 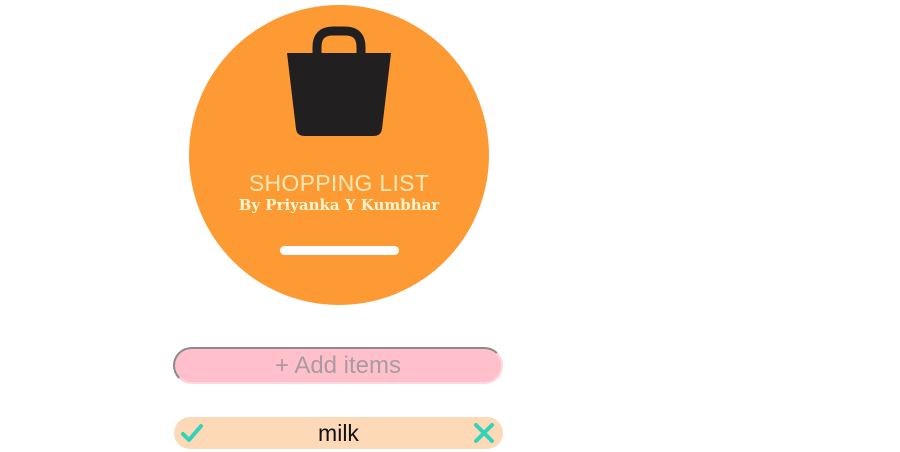 What do you see at coordinates (339, 81) in the screenshot?
I see `shopping-bag-icon` at bounding box center [339, 81].